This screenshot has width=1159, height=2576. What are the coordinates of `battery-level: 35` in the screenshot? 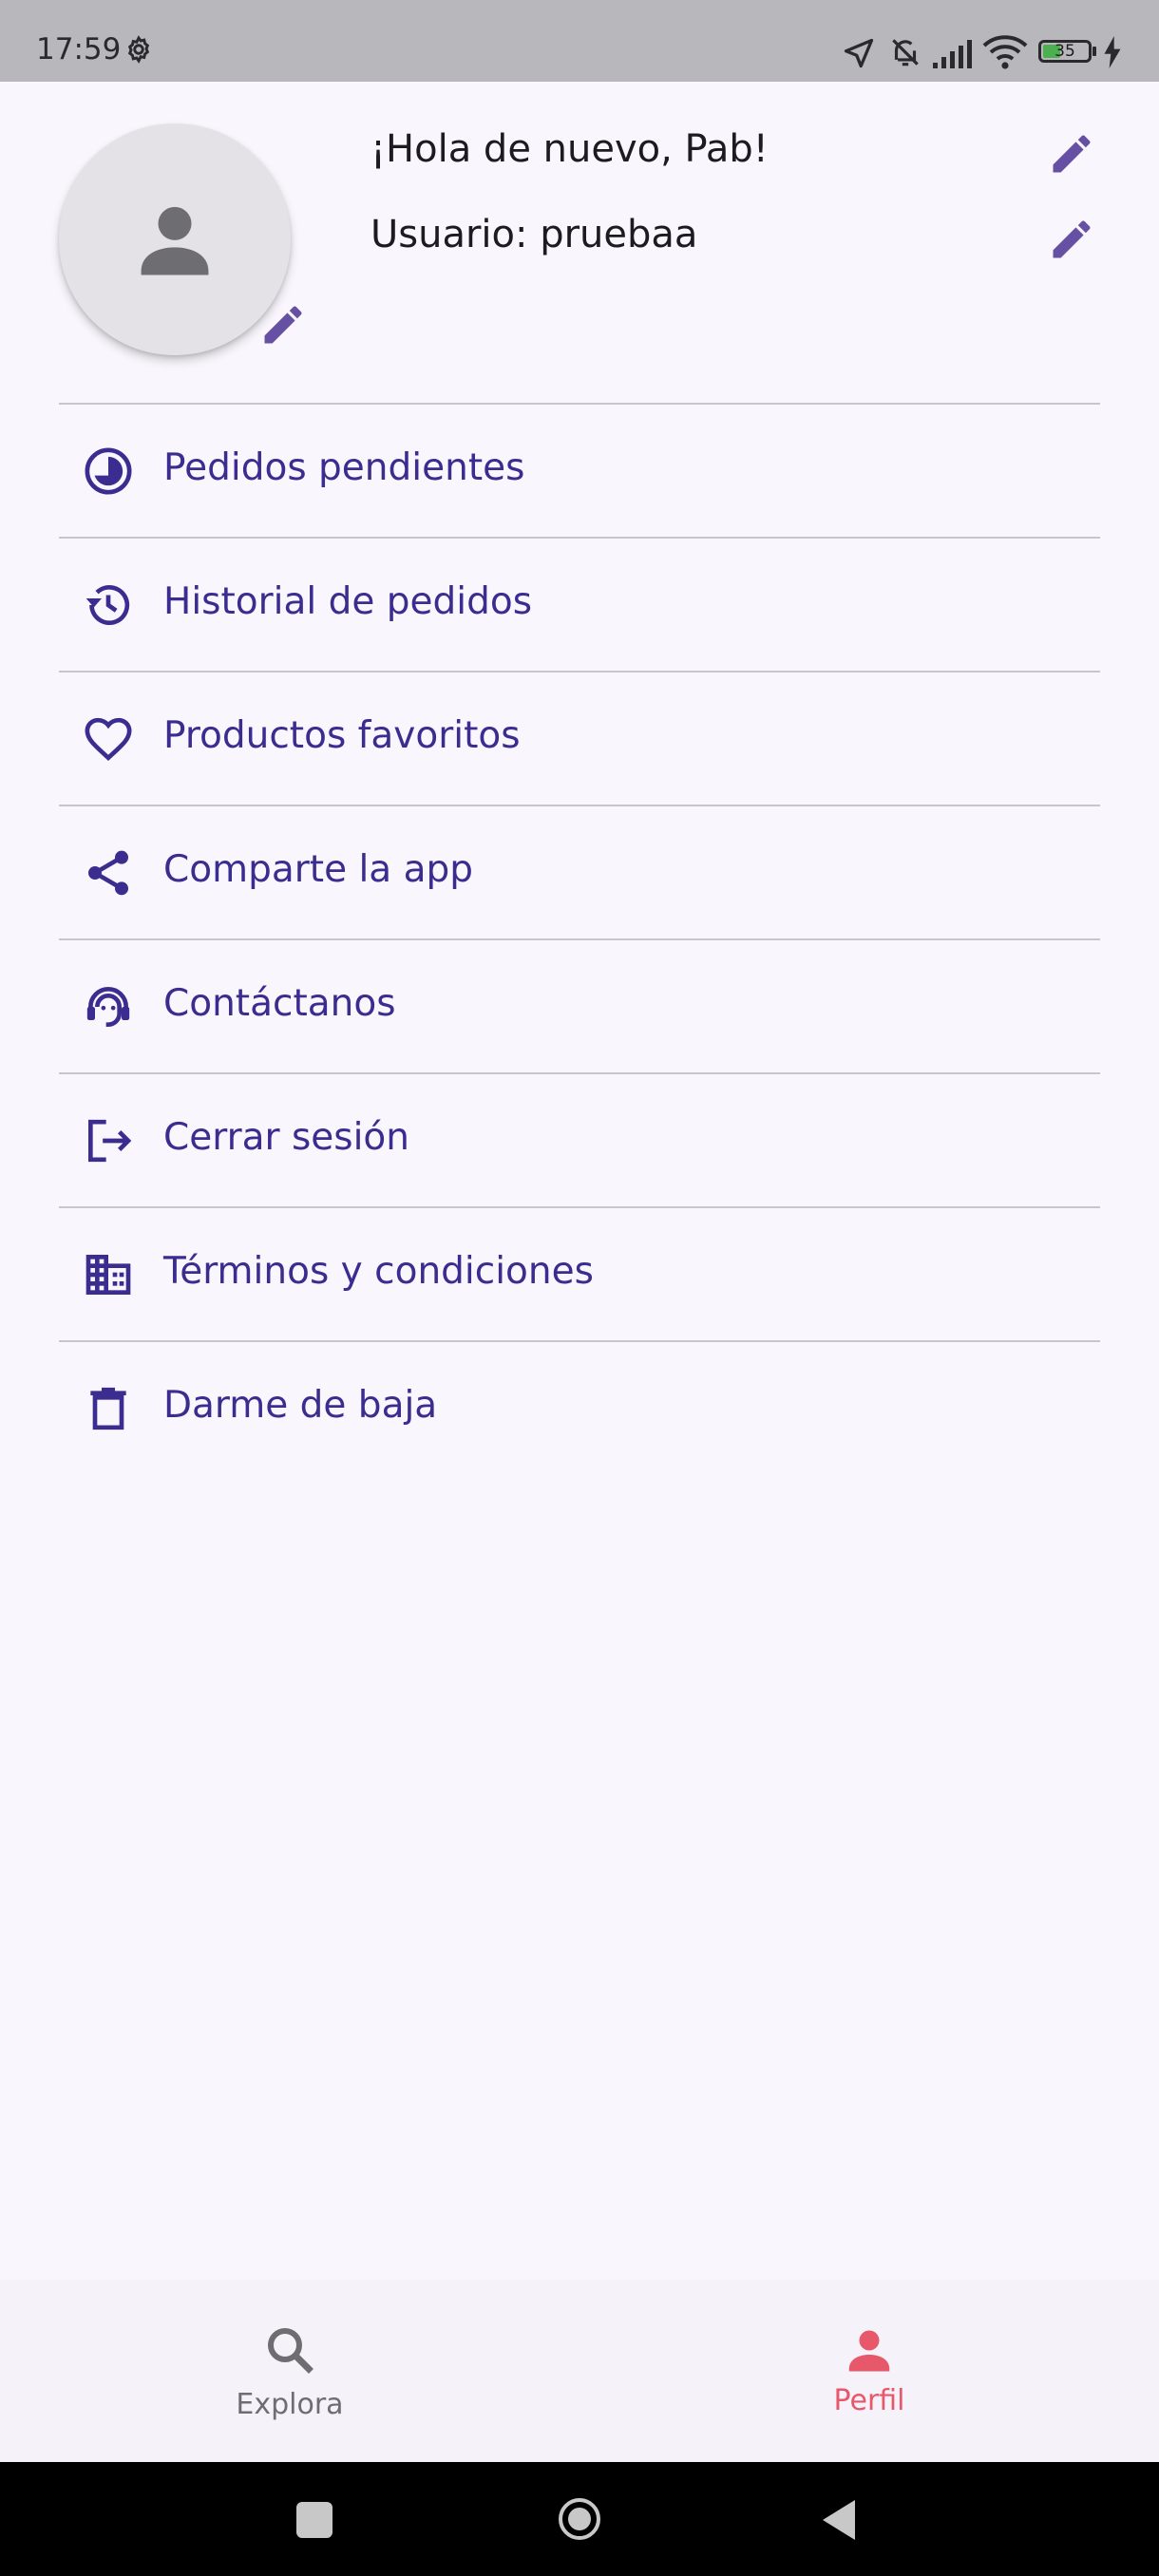 It's located at (1064, 51).